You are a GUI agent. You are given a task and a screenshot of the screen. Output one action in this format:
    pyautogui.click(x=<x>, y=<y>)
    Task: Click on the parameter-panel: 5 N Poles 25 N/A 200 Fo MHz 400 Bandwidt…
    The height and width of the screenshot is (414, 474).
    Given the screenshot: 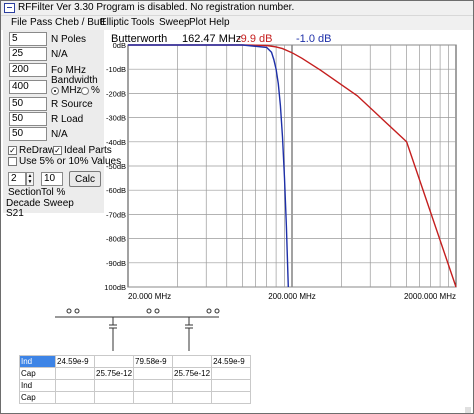 What is the action you would take?
    pyautogui.click(x=62, y=124)
    